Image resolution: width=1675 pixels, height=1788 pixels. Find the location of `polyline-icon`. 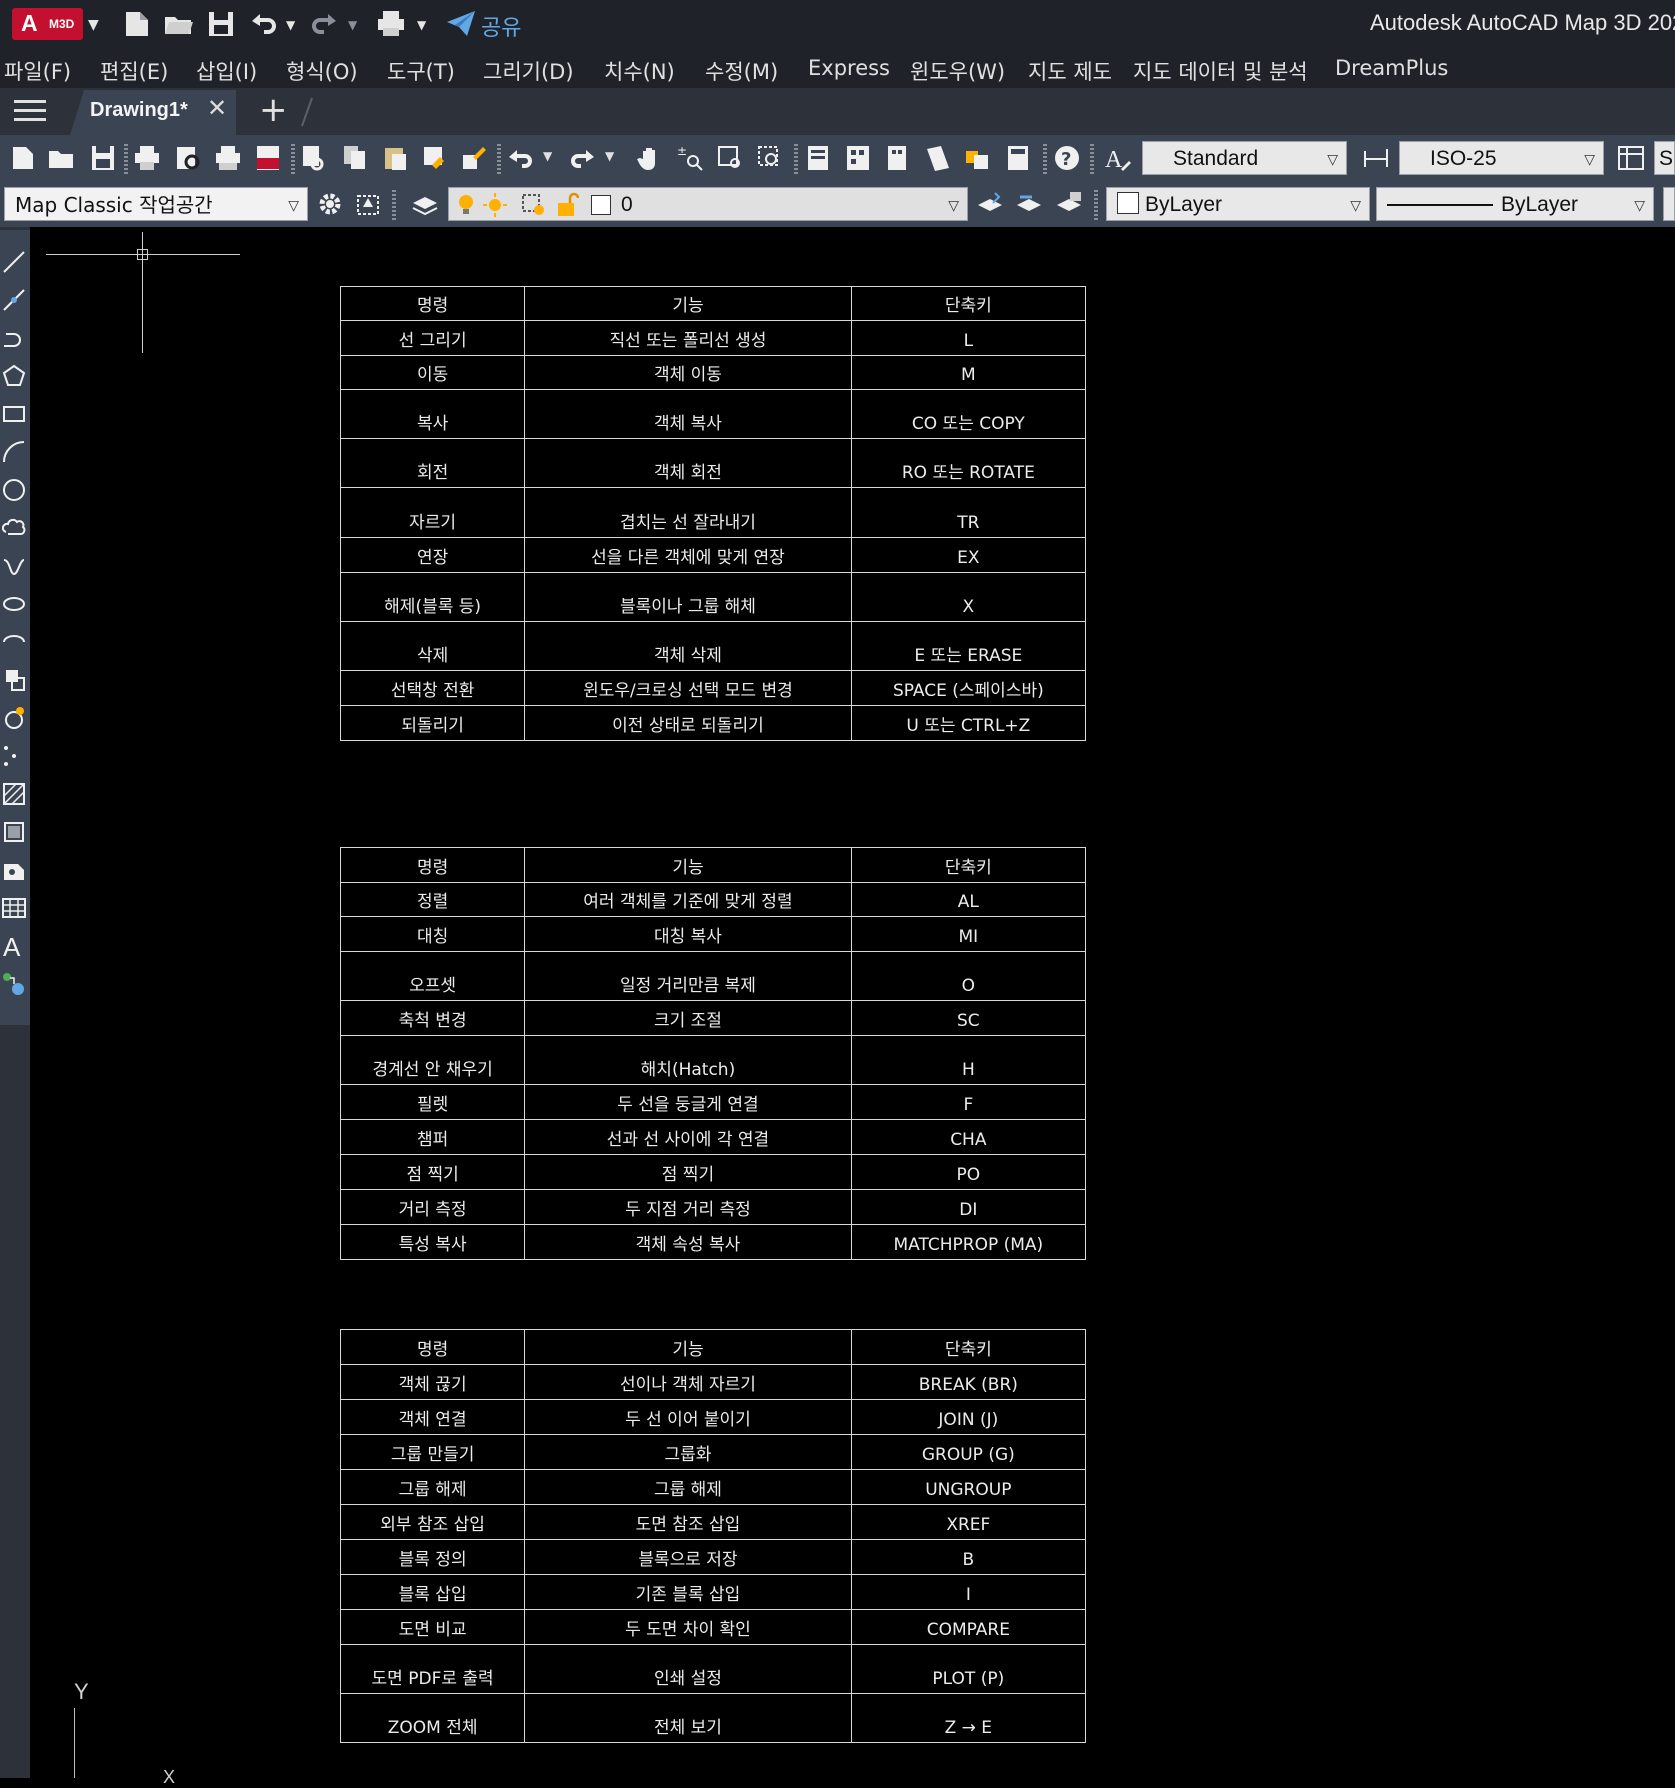

polyline-icon is located at coordinates (14, 338).